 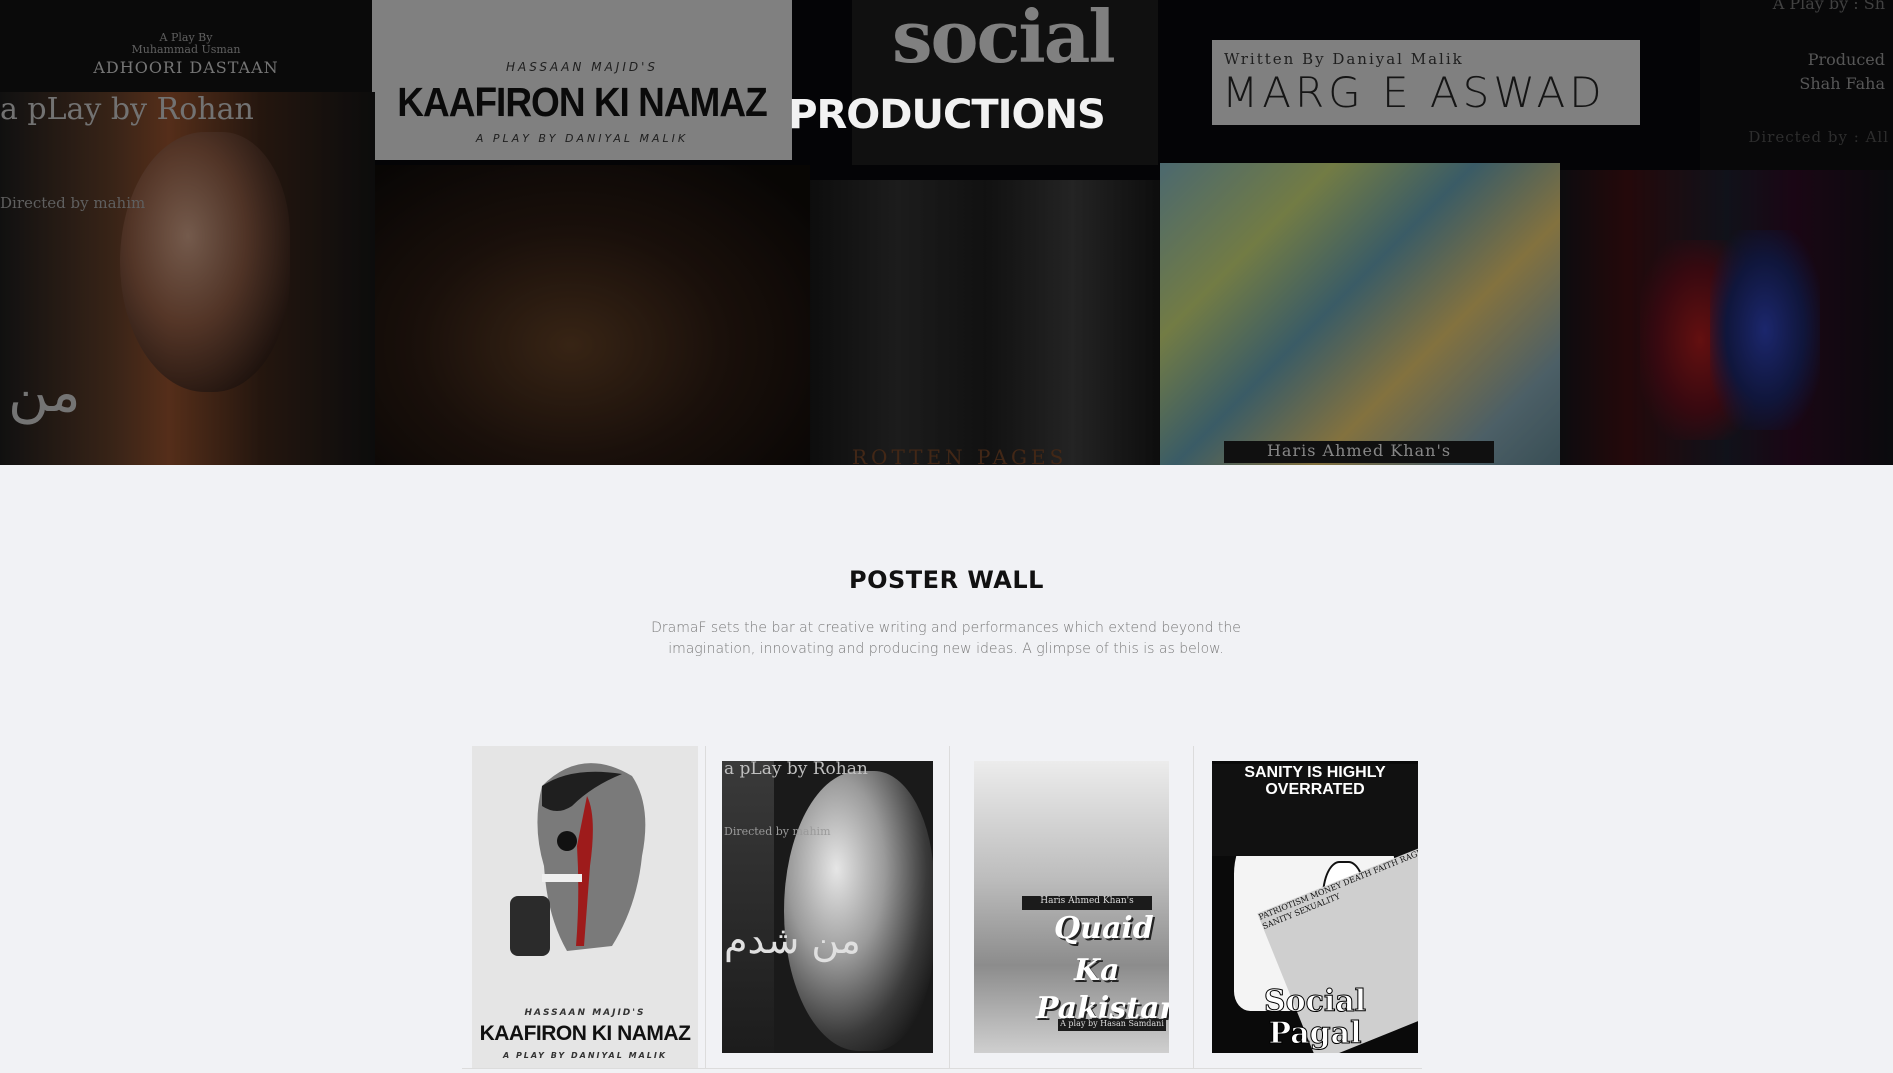 What do you see at coordinates (960, 455) in the screenshot?
I see `rotten-caption: ROTTEN PAGES` at bounding box center [960, 455].